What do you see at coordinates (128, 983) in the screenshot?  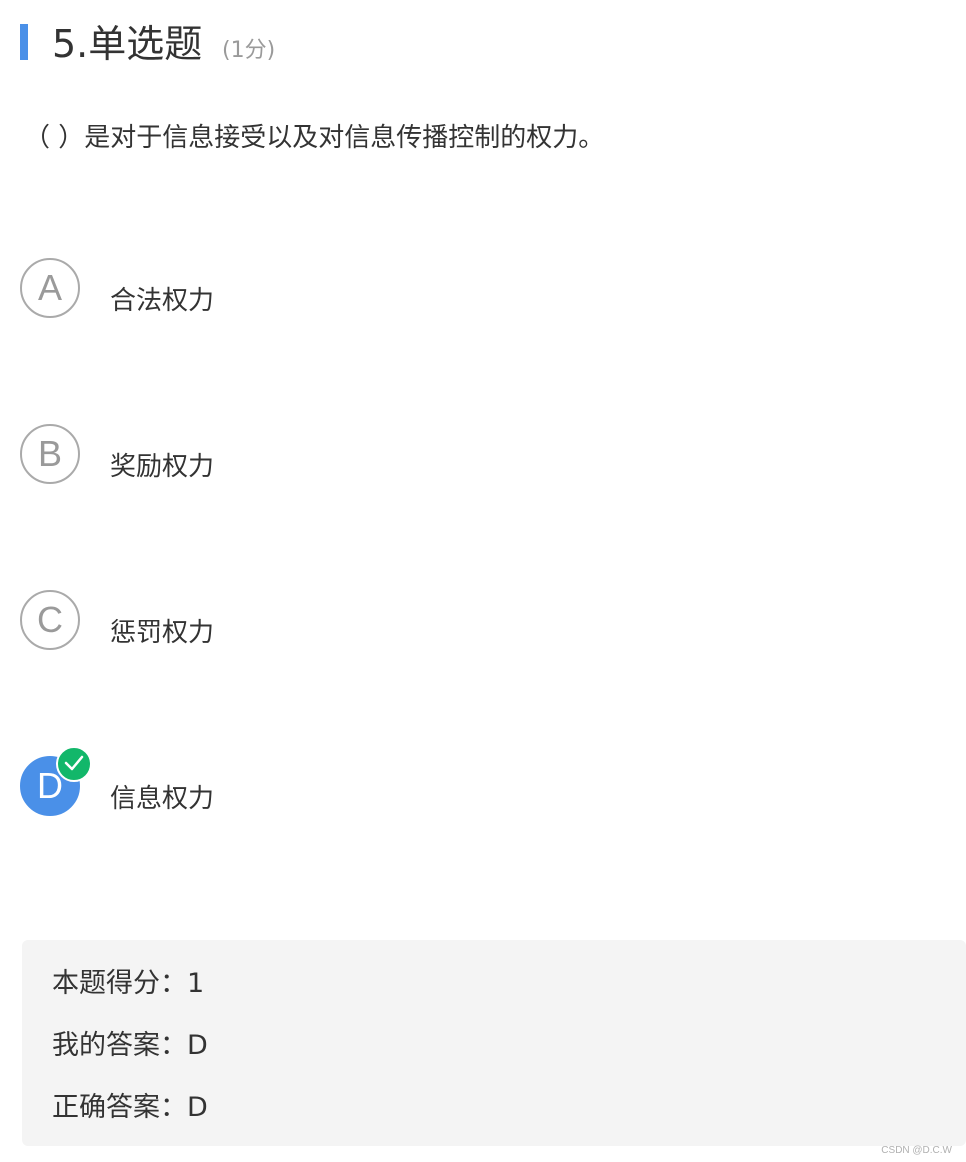 I see `score-line: 本题得分：1` at bounding box center [128, 983].